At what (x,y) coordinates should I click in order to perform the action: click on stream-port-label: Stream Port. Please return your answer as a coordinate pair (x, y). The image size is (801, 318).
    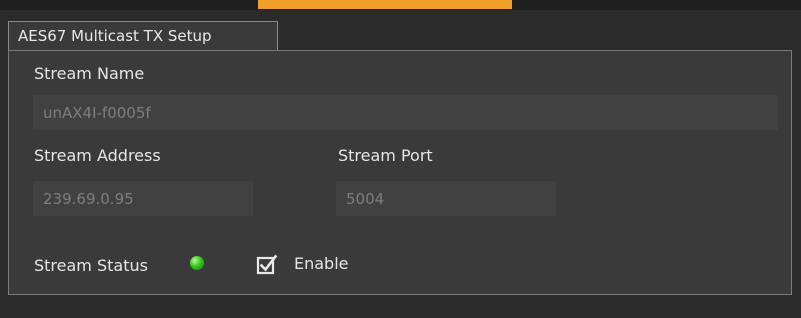
    Looking at the image, I should click on (385, 155).